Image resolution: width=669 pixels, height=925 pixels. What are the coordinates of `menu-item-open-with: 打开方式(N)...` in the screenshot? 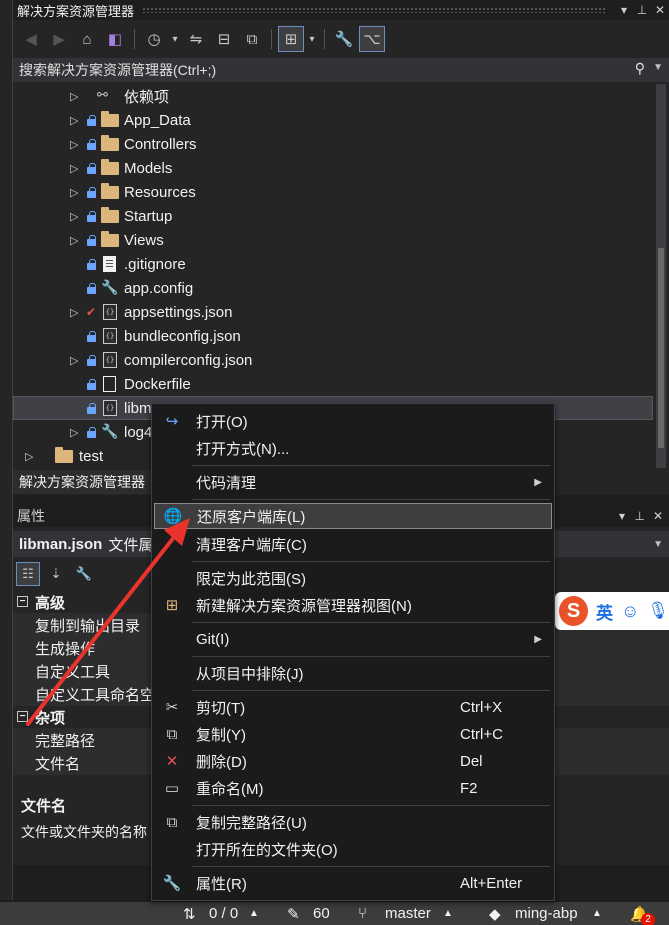 It's located at (353, 448).